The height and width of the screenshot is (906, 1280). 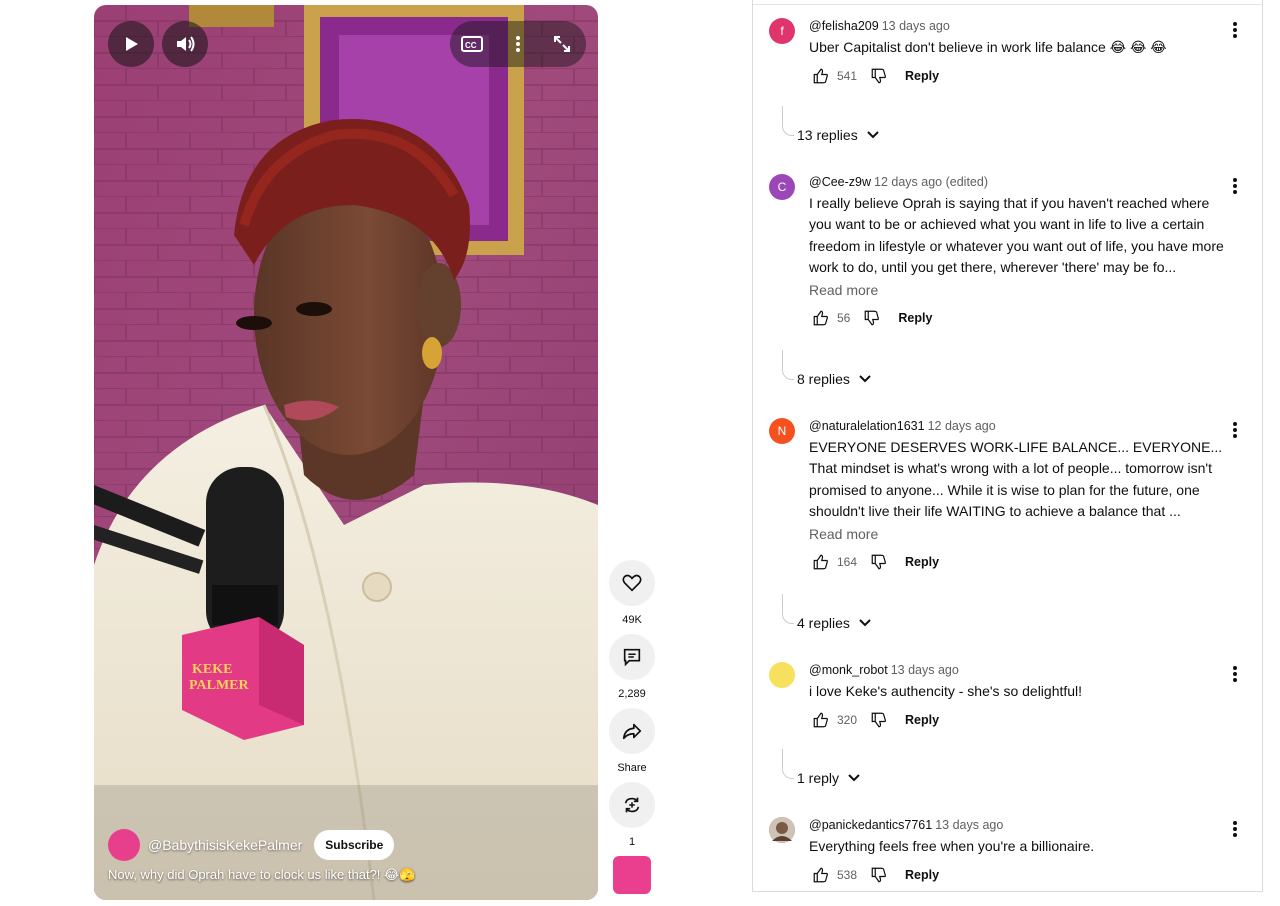 What do you see at coordinates (834, 379) in the screenshot?
I see `replies-toggle: 8 replies` at bounding box center [834, 379].